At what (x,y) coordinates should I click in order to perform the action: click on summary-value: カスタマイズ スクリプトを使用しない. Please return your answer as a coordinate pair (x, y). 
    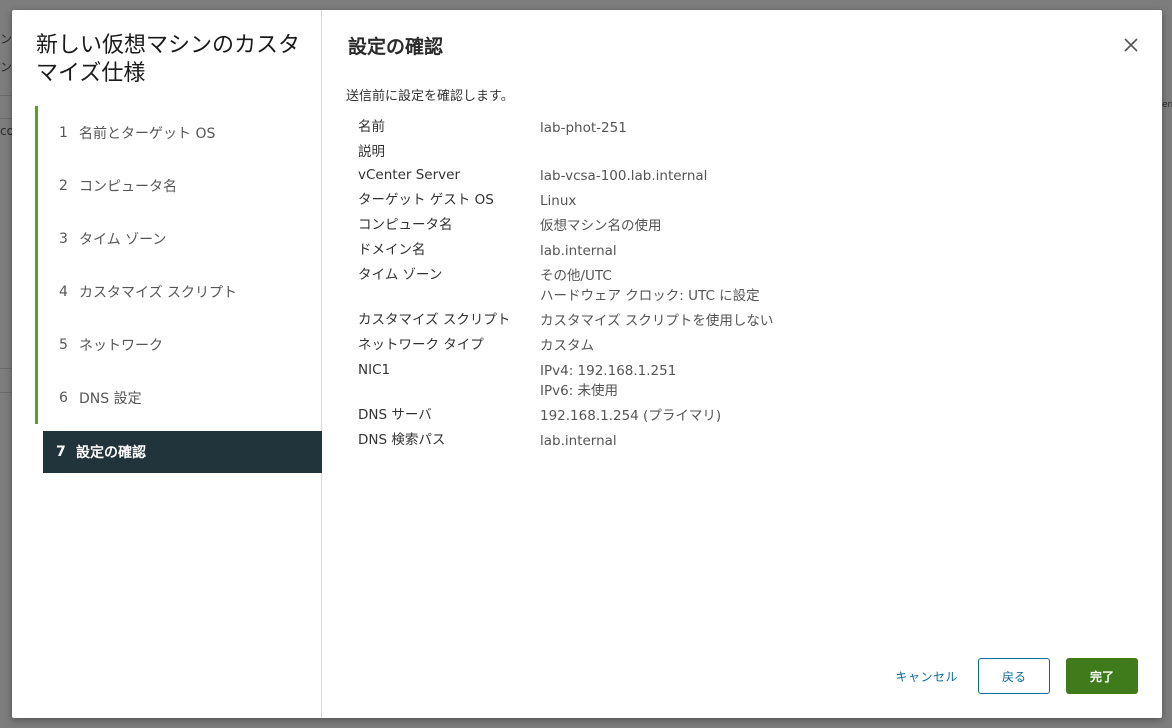
    Looking at the image, I should click on (799, 321).